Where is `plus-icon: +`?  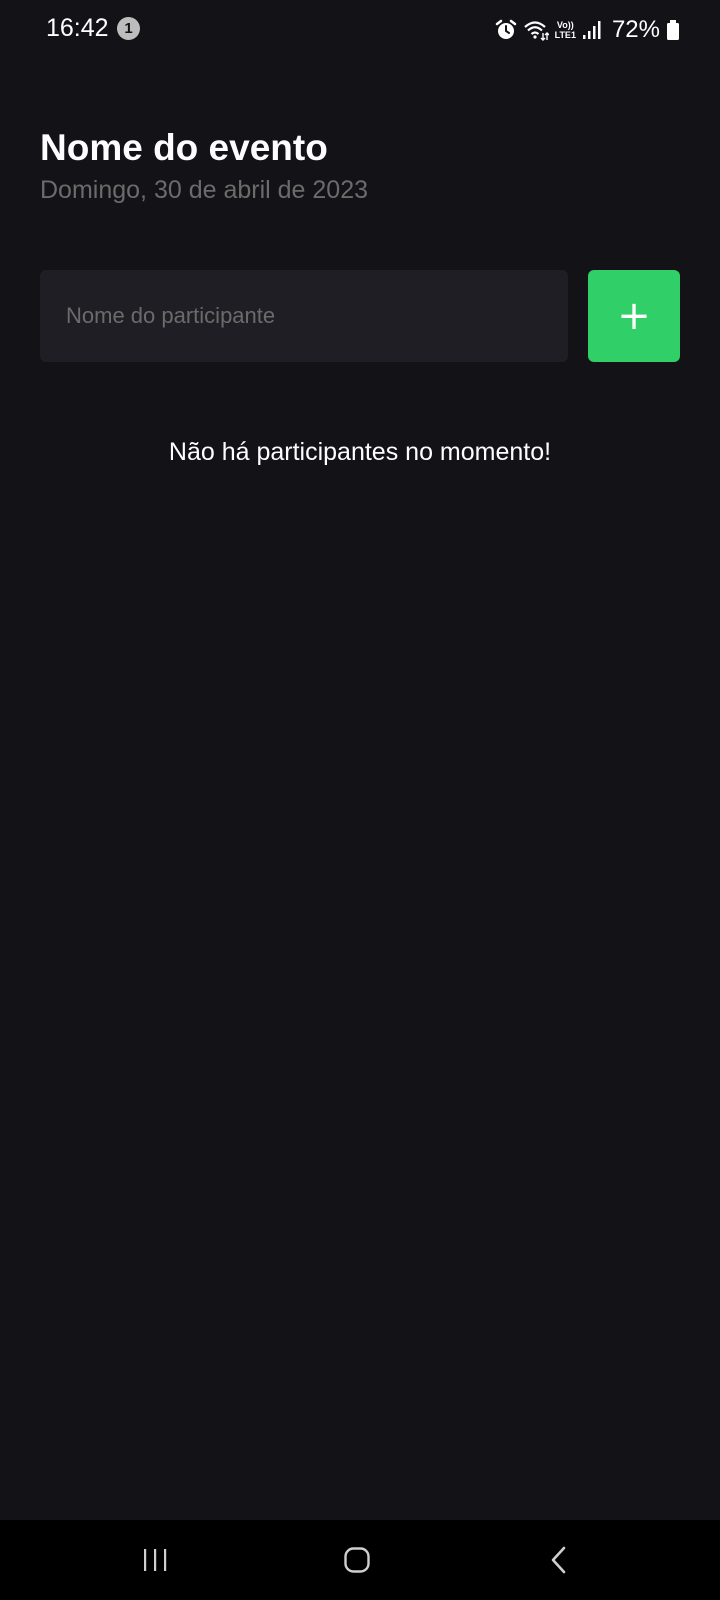 plus-icon: + is located at coordinates (634, 316).